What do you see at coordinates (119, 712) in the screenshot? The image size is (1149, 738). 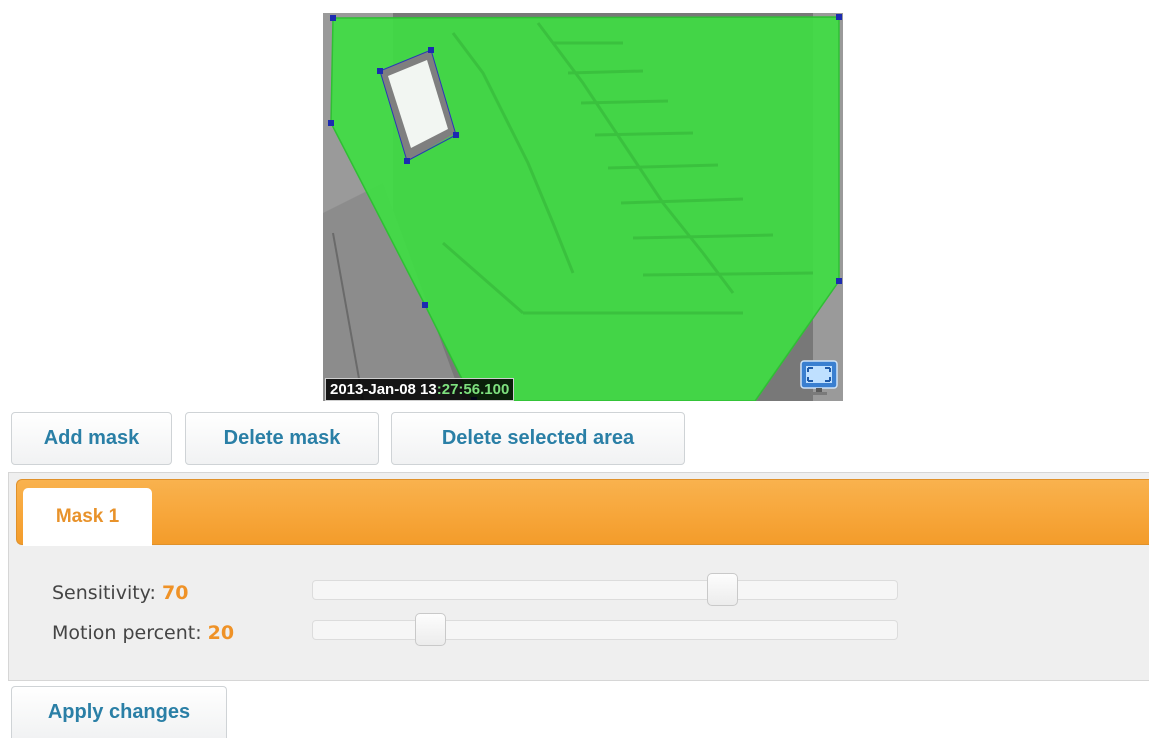 I see `apply-changes-button: Apply changes` at bounding box center [119, 712].